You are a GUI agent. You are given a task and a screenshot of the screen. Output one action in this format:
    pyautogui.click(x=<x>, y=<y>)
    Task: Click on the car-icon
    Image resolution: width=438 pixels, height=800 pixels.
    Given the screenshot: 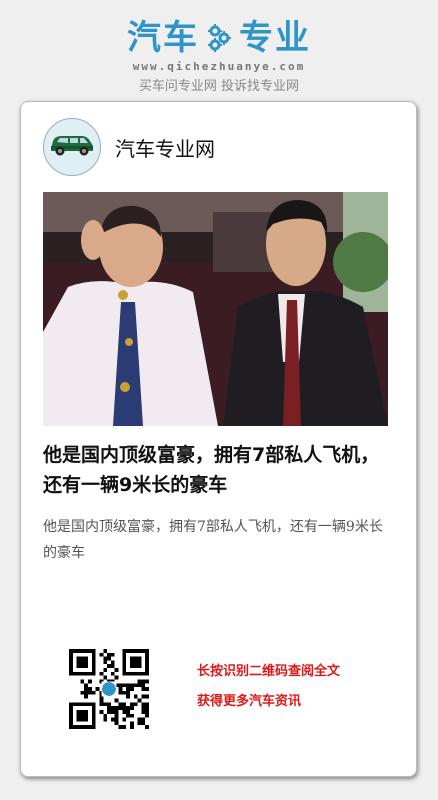 What is the action you would take?
    pyautogui.click(x=72, y=147)
    